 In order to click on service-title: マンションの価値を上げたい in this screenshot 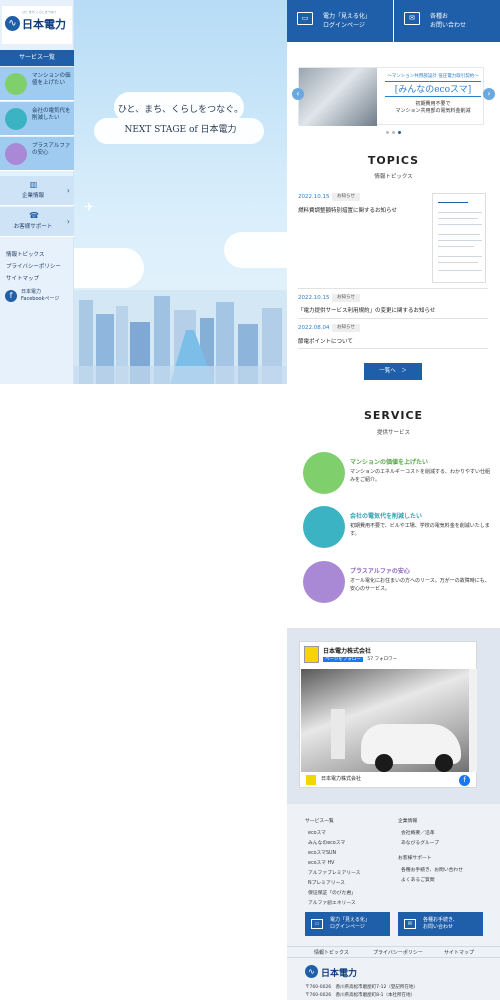, I will do `click(389, 461)`.